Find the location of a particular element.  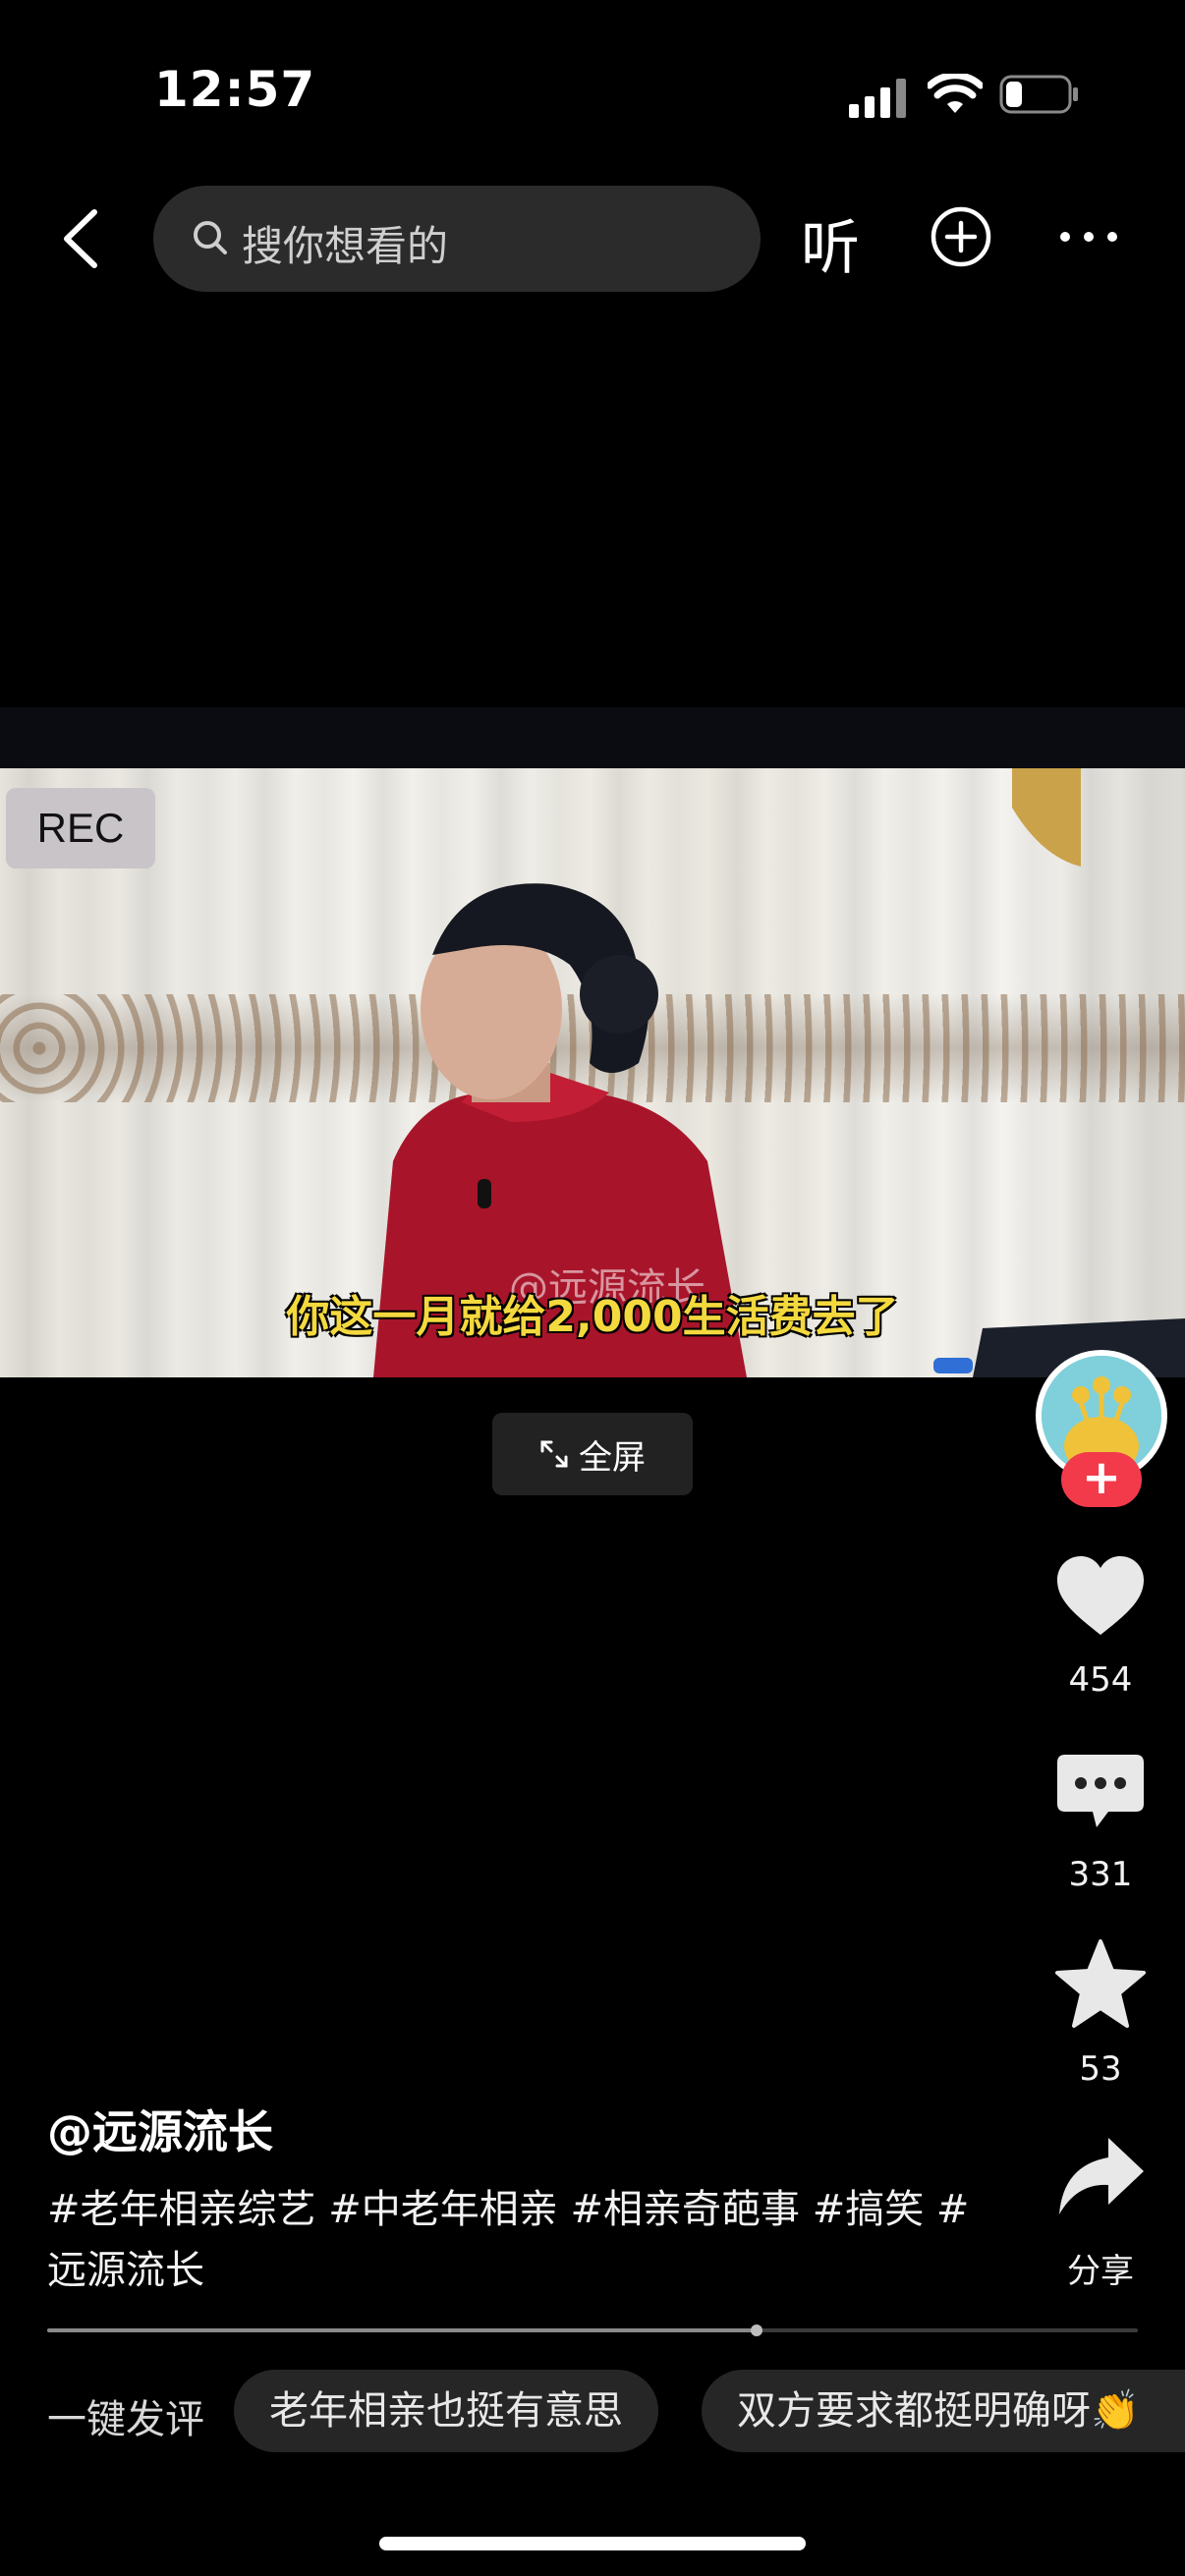

status-time: 12:57 is located at coordinates (235, 89).